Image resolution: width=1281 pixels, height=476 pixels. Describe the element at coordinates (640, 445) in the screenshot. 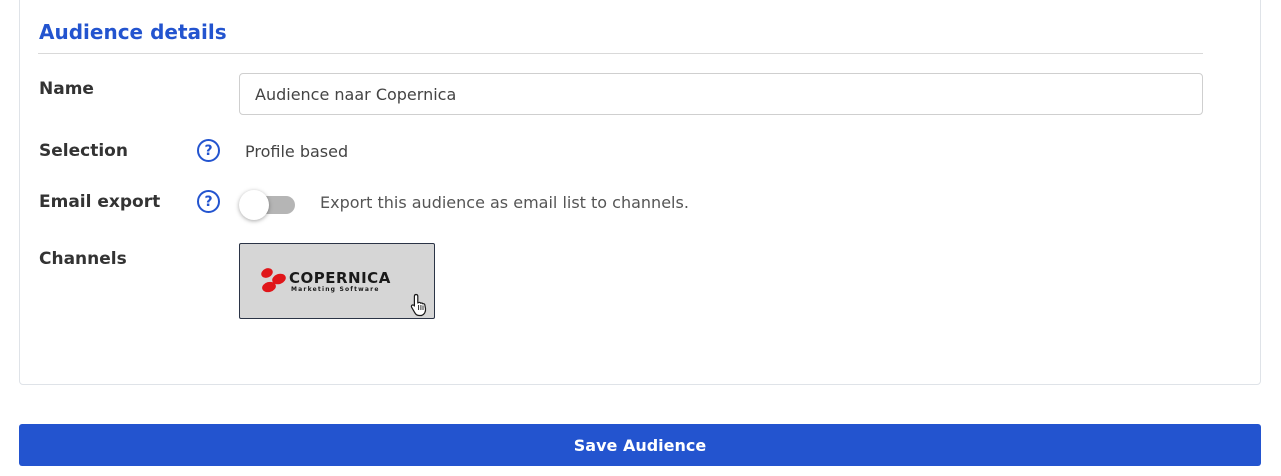

I see `save-audience-button: Save Audience` at that location.